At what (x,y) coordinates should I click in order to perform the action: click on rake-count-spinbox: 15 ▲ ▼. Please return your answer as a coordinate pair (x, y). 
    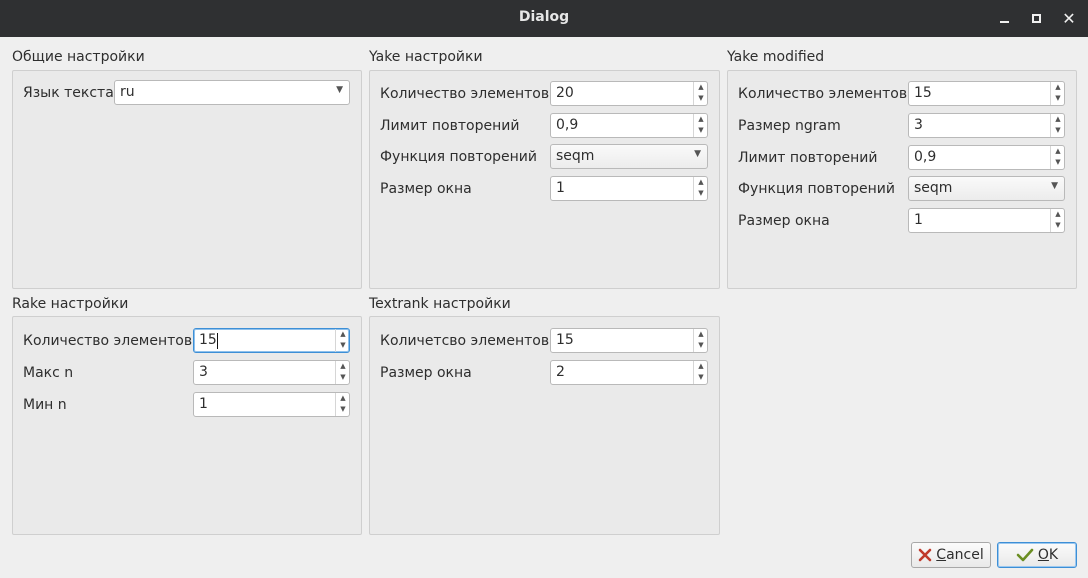
    Looking at the image, I should click on (271, 340).